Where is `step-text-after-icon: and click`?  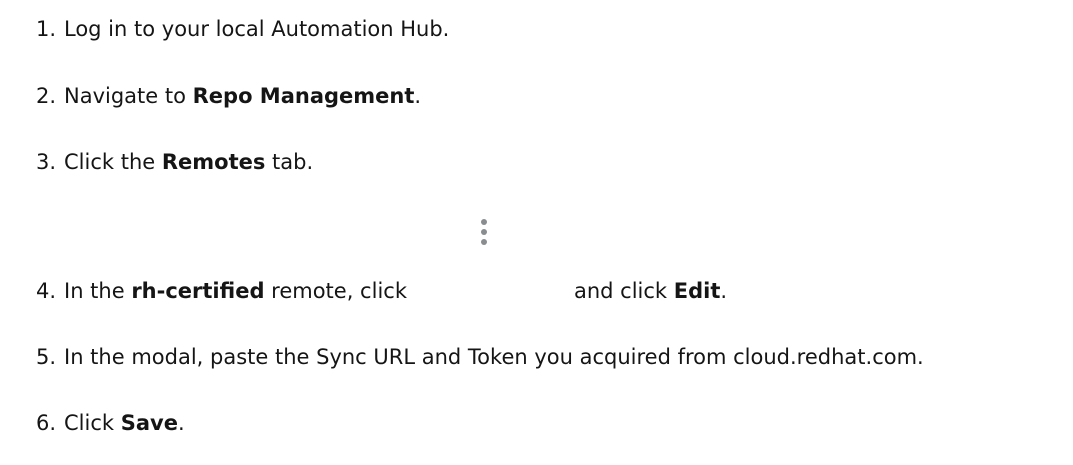 step-text-after-icon: and click is located at coordinates (623, 291).